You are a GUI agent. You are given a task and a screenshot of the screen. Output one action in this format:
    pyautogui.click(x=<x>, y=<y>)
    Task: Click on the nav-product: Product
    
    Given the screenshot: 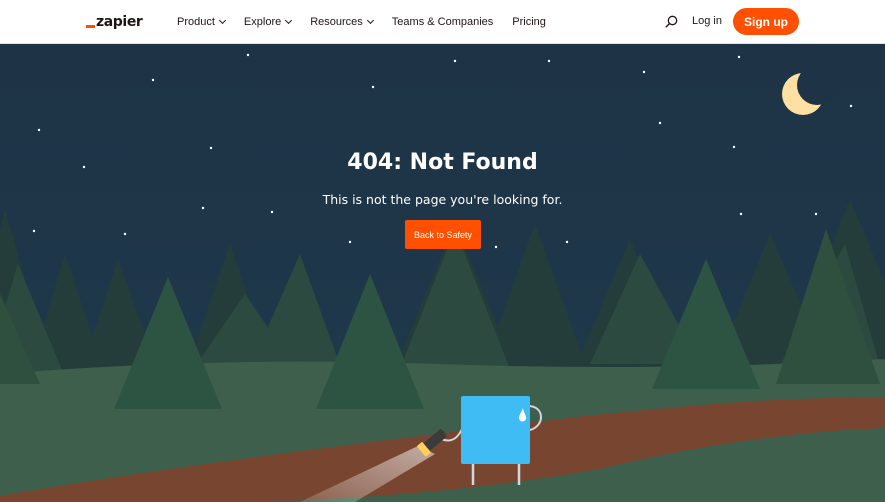 What is the action you would take?
    pyautogui.click(x=201, y=22)
    